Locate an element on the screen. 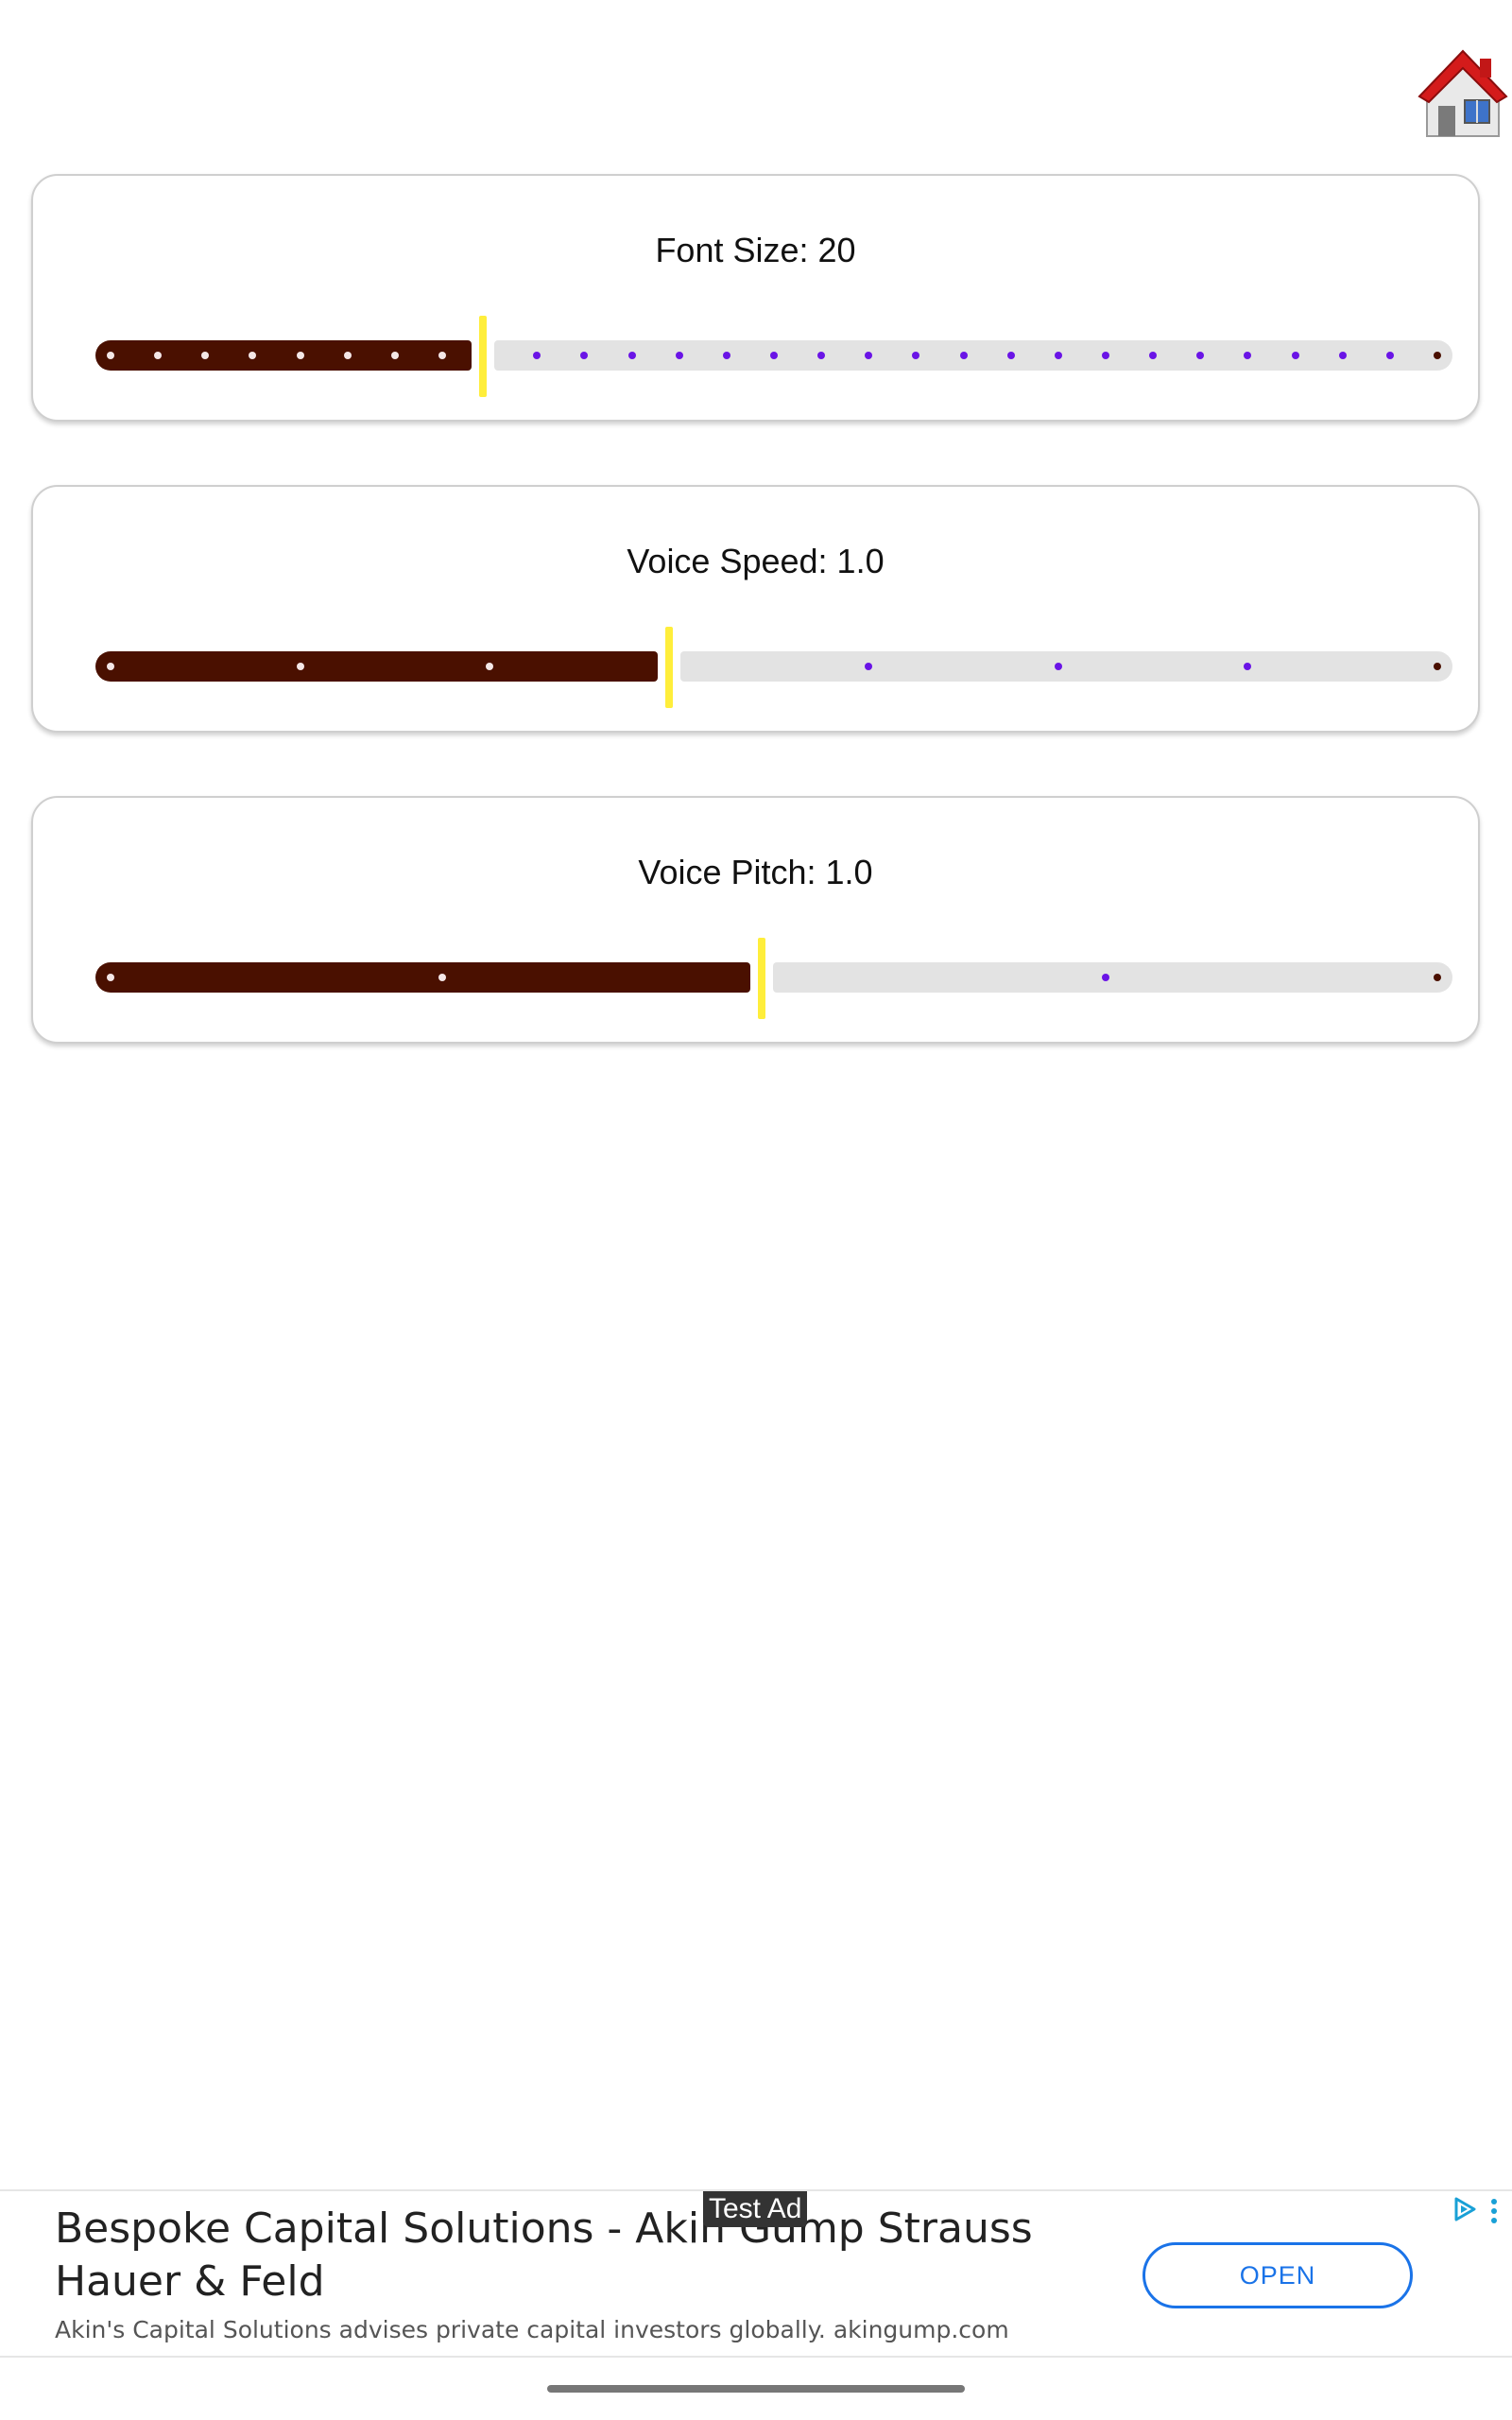 The height and width of the screenshot is (2420, 1512). voice-pitch-label: Voice Pitch: 1.0 is located at coordinates (755, 872).